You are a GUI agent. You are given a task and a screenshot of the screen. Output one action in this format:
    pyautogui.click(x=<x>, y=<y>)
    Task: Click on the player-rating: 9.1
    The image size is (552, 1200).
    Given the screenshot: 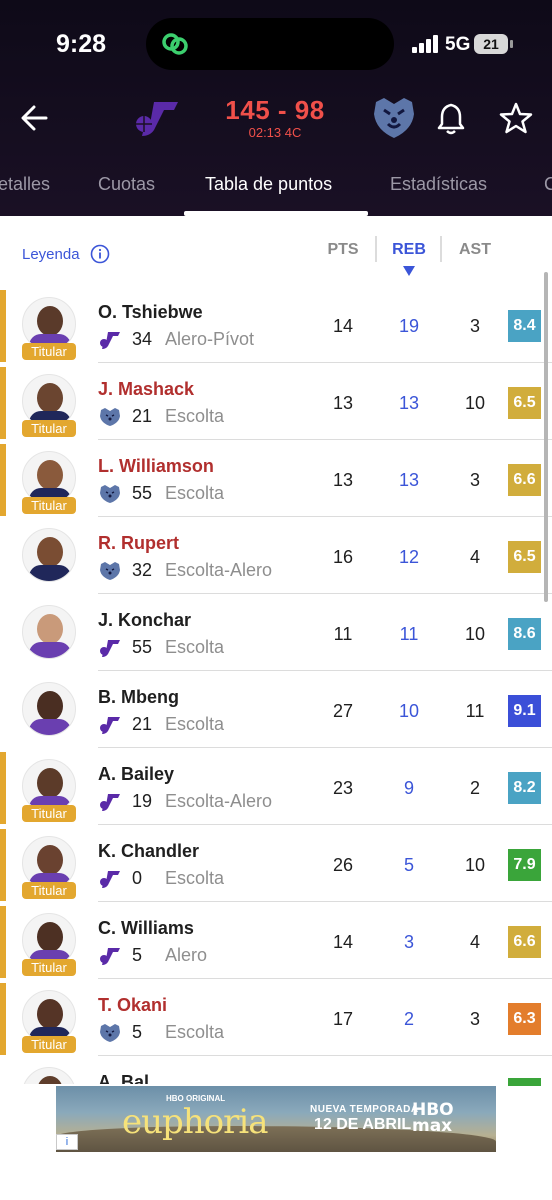 What is the action you would take?
    pyautogui.click(x=524, y=711)
    